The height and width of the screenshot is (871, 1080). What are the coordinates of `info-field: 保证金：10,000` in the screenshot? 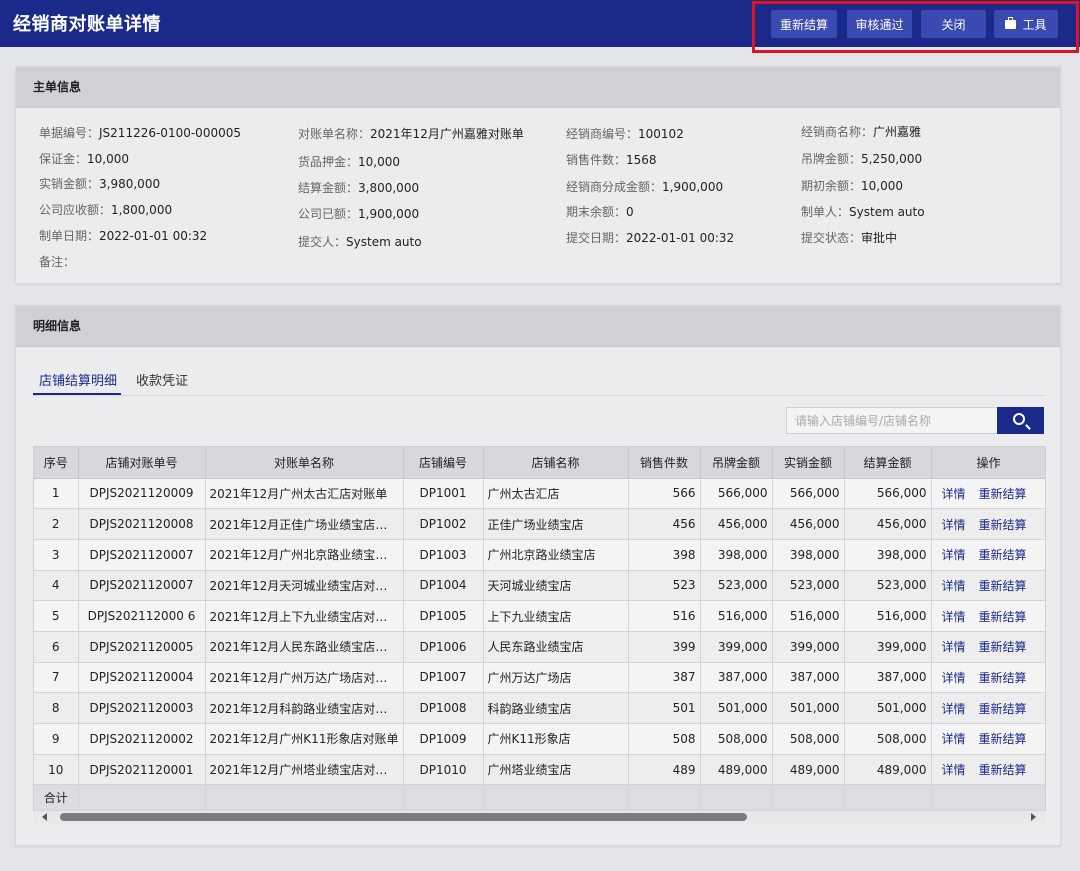 It's located at (84, 158).